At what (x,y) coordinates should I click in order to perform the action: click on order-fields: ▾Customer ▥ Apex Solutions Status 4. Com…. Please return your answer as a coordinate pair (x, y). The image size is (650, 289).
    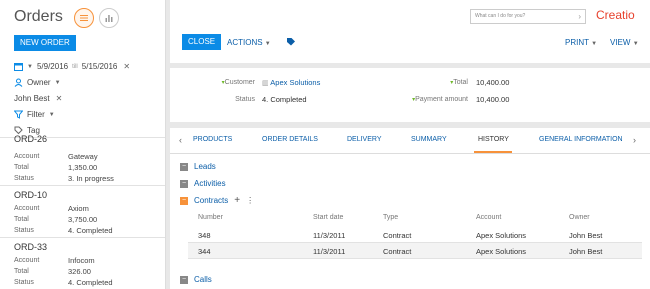
    Looking at the image, I should click on (410, 95).